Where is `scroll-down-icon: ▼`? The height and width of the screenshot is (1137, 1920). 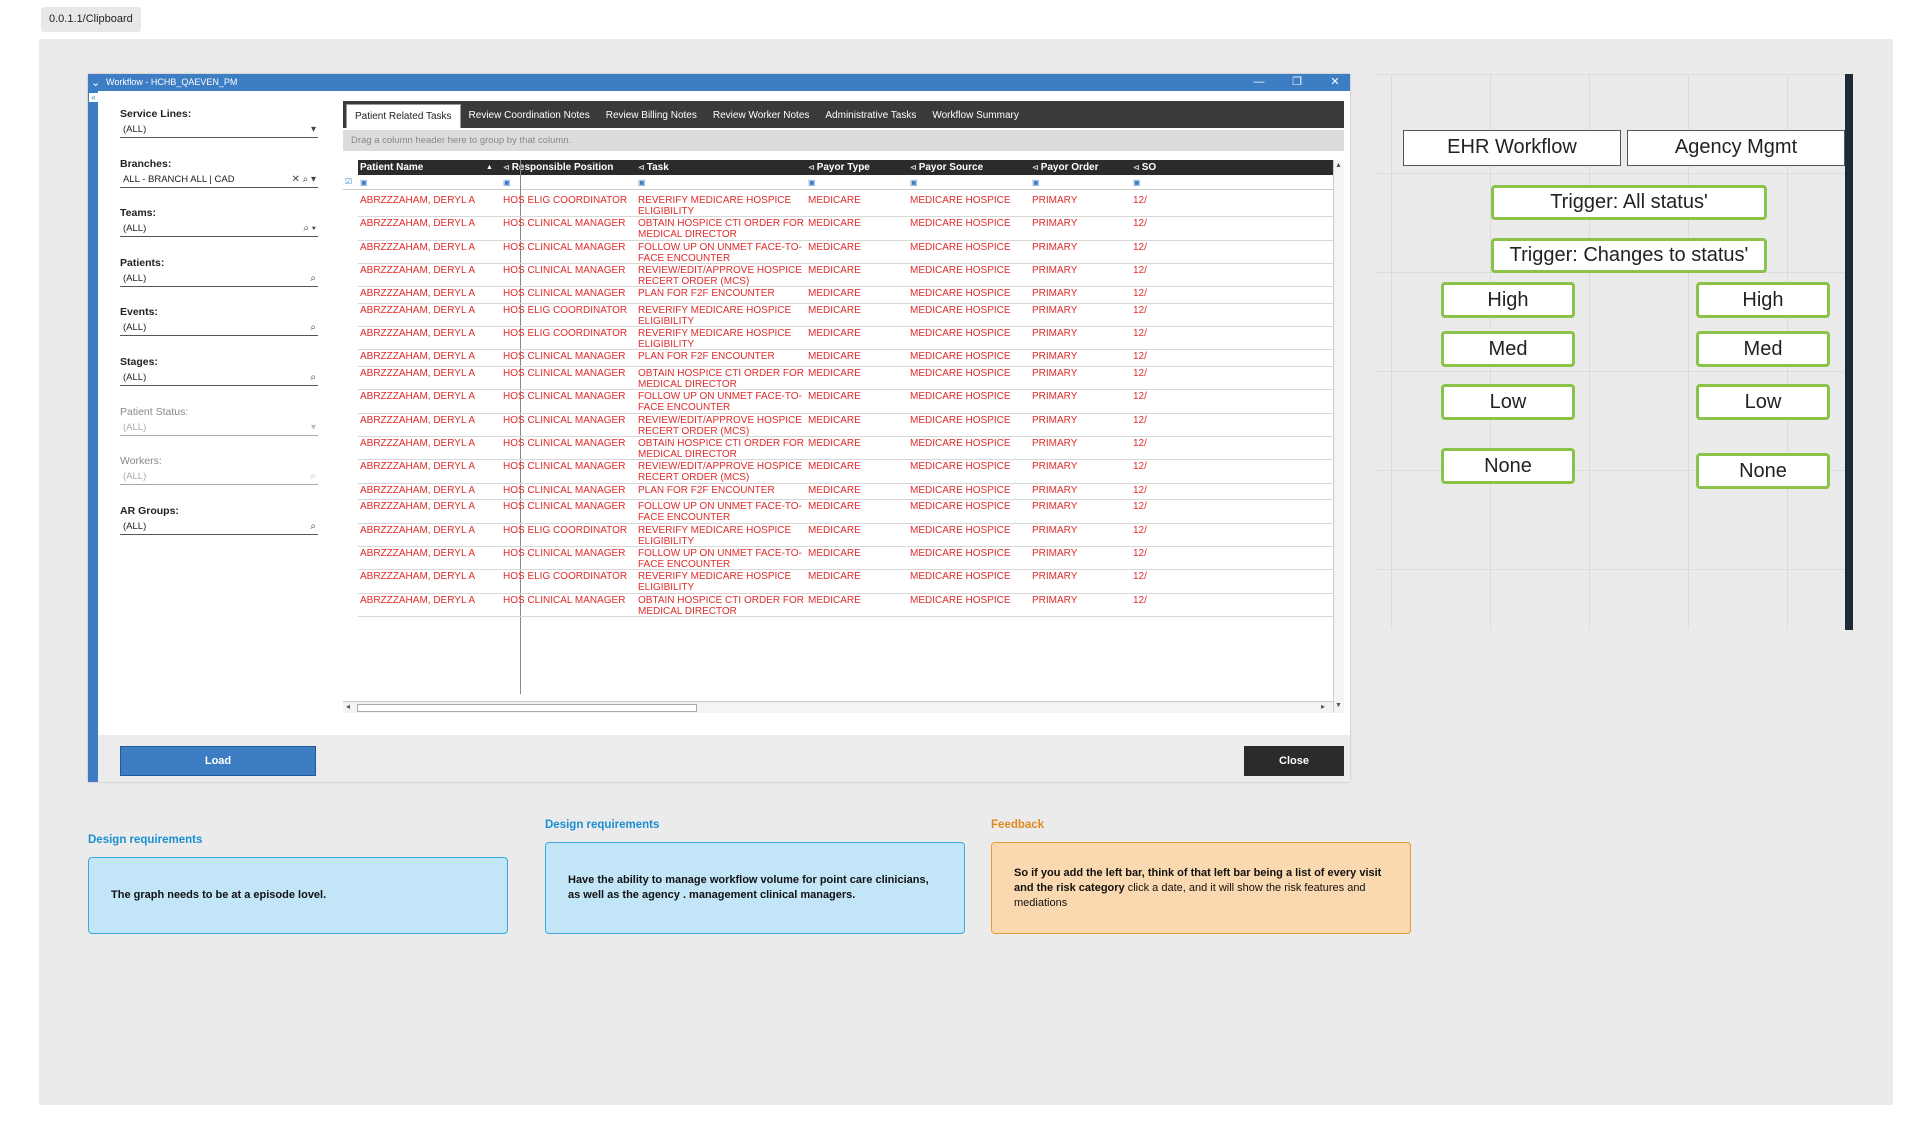 scroll-down-icon: ▼ is located at coordinates (1338, 705).